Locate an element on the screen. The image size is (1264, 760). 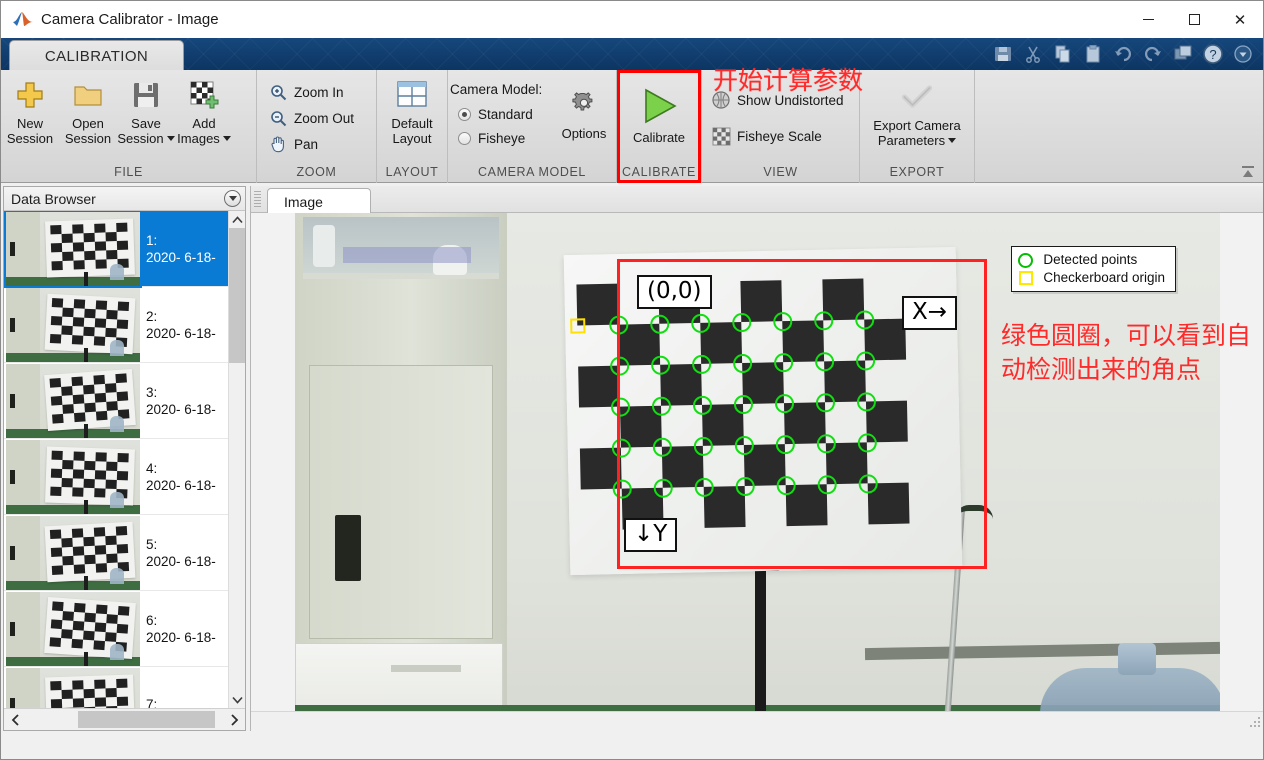
default-layout-icon is located at coordinates (412, 95).